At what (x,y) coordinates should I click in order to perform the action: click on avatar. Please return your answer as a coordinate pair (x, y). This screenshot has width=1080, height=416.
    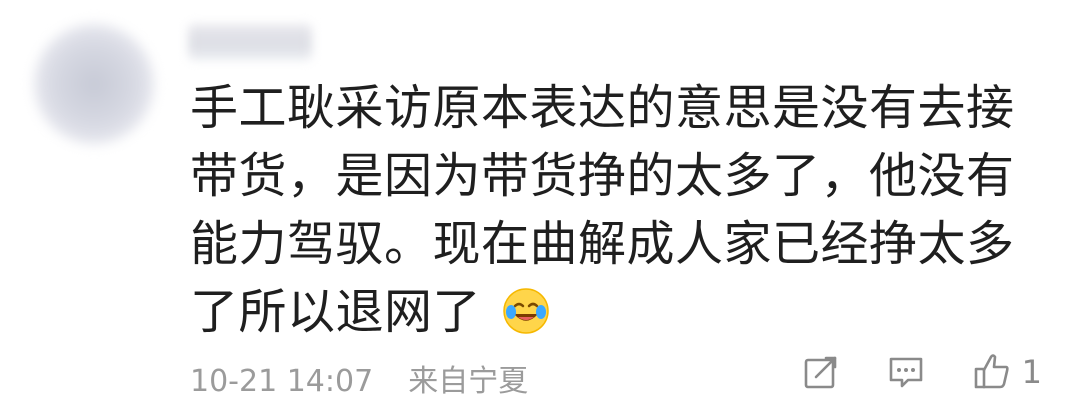
    Looking at the image, I should click on (94, 84).